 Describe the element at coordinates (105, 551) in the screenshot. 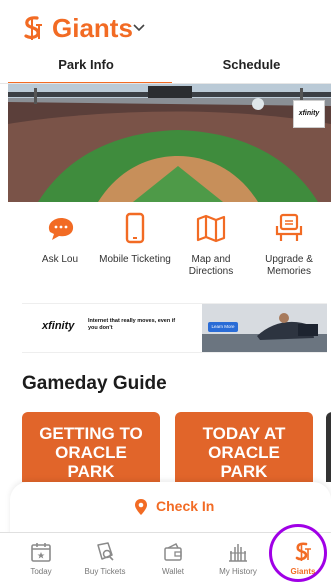

I see `ticket-icon` at that location.